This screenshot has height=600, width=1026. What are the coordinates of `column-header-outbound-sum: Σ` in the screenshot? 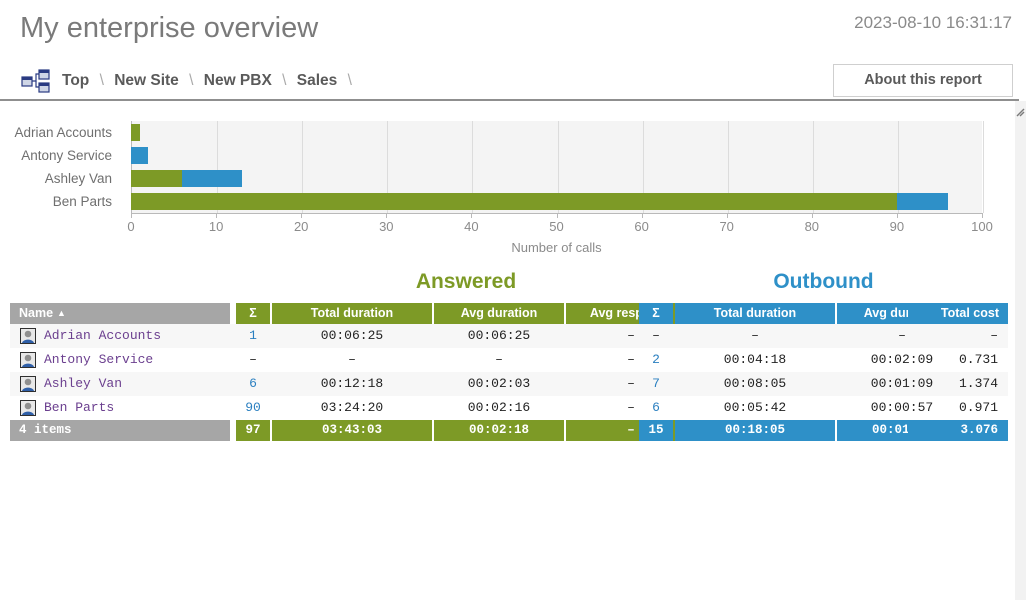 It's located at (656, 313).